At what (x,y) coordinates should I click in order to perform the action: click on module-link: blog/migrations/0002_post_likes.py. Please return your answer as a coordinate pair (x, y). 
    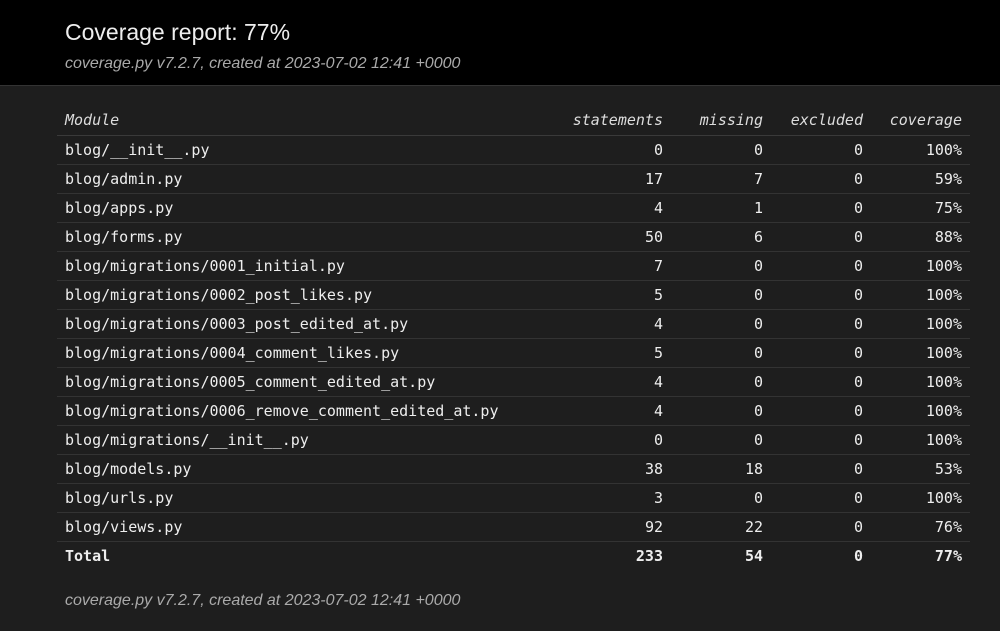
    Looking at the image, I should click on (302, 295).